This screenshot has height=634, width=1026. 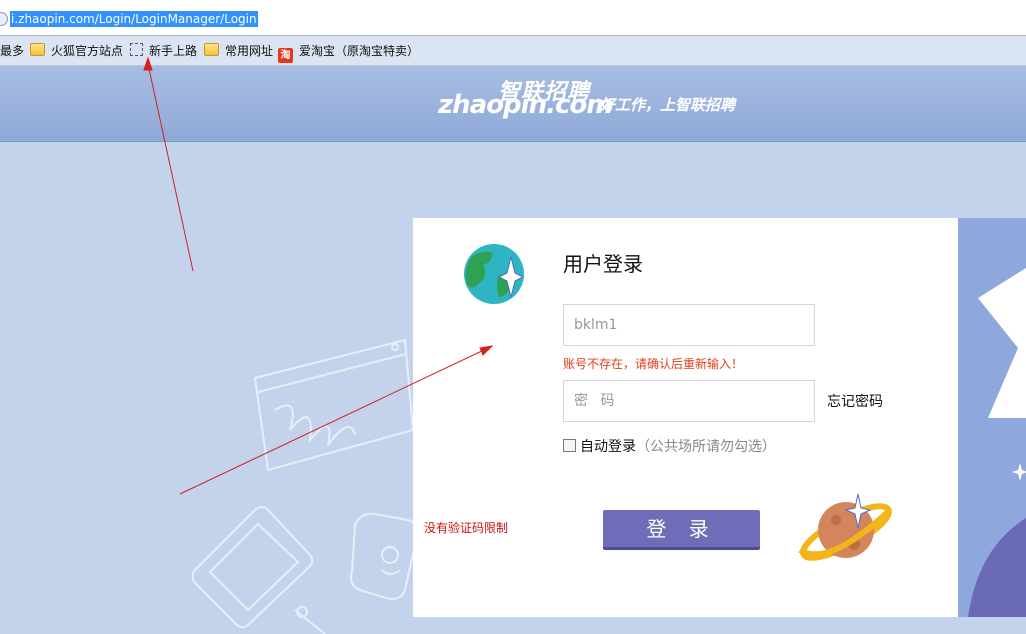 I want to click on globe-icon, so click(x=494, y=274).